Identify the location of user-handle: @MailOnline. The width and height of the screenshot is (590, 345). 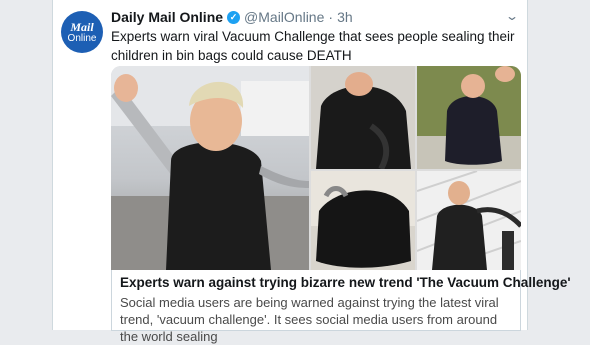
(284, 17).